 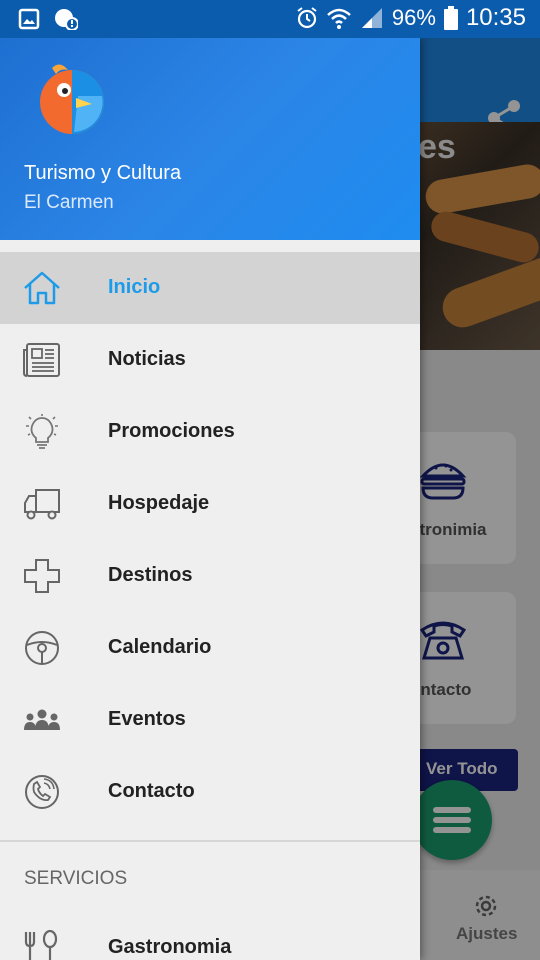 What do you see at coordinates (210, 288) in the screenshot?
I see `menu-item-inicio: Inicio` at bounding box center [210, 288].